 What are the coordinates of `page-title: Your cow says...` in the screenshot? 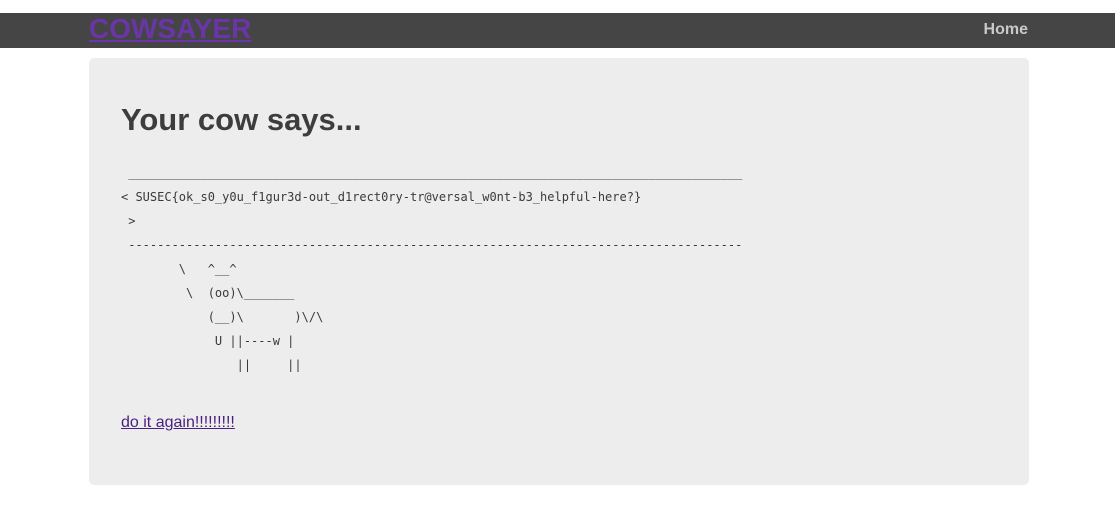 It's located at (241, 119).